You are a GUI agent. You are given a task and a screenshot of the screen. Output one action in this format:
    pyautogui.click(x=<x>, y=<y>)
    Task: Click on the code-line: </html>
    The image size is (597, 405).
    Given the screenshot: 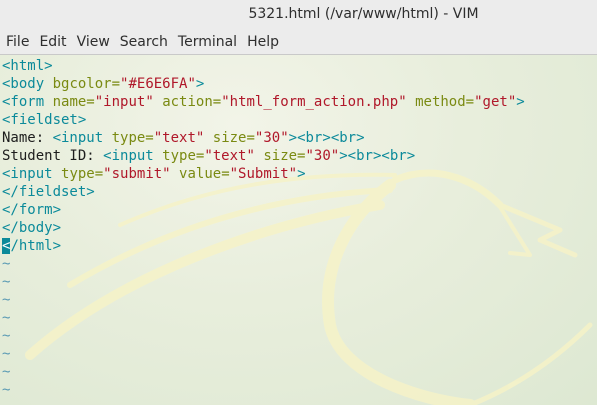 What is the action you would take?
    pyautogui.click(x=263, y=246)
    